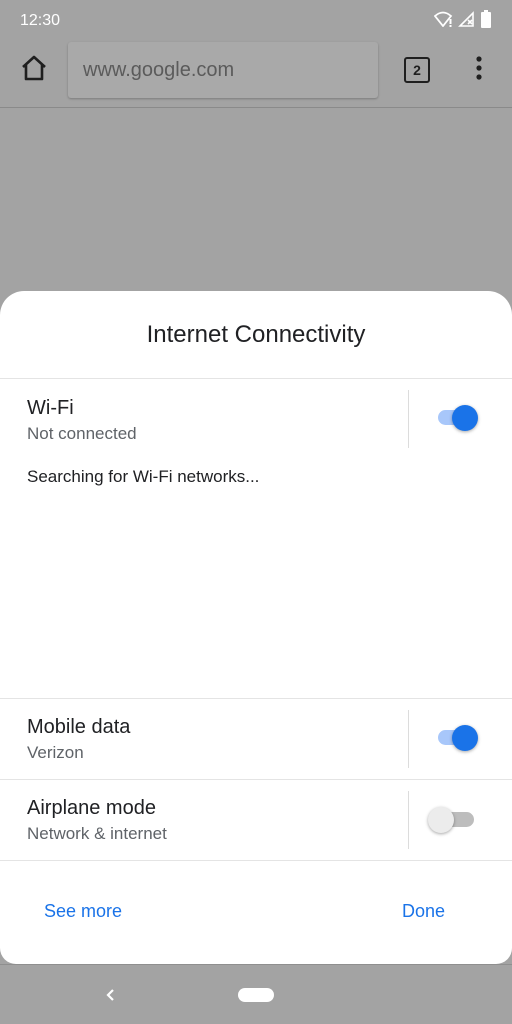 Image resolution: width=512 pixels, height=1024 pixels. Describe the element at coordinates (467, 21) in the screenshot. I see `signal-off-icon` at that location.